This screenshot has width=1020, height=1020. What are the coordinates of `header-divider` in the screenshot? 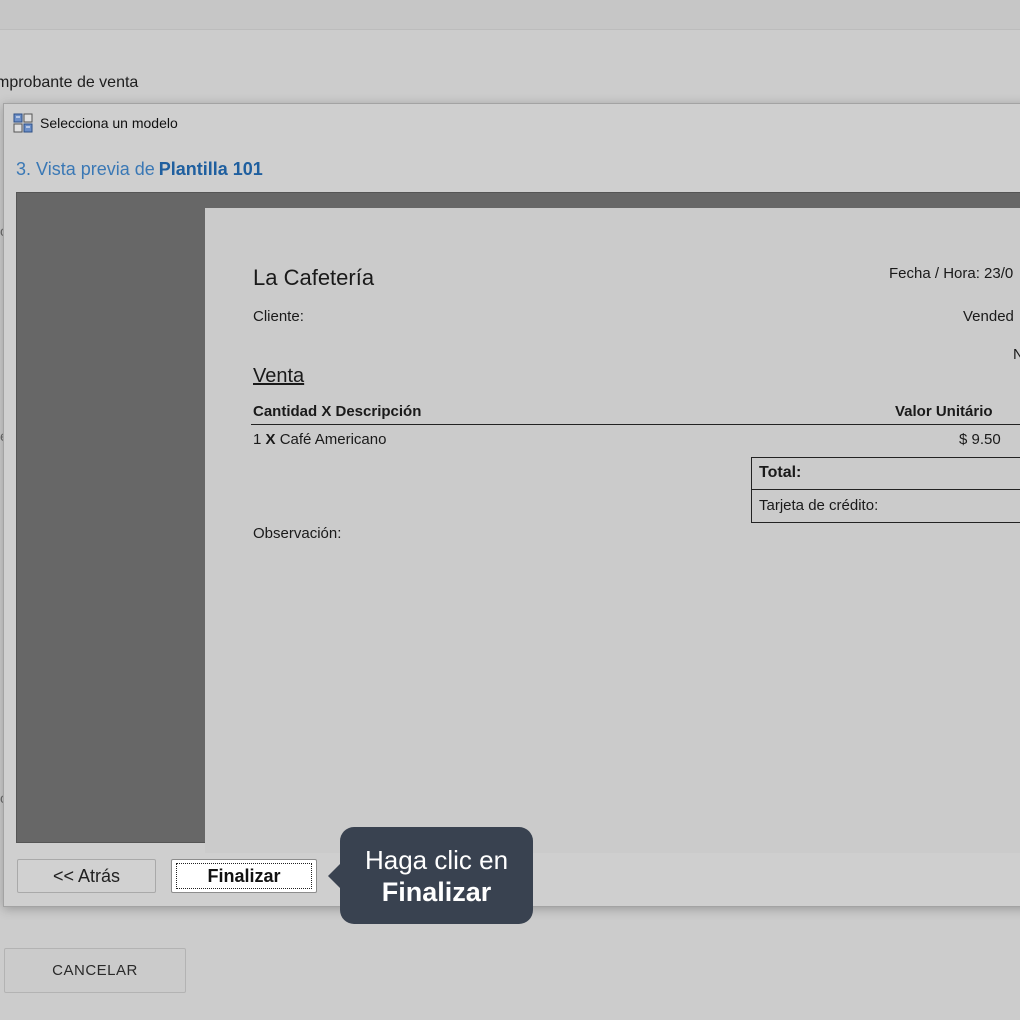 It's located at (635, 424).